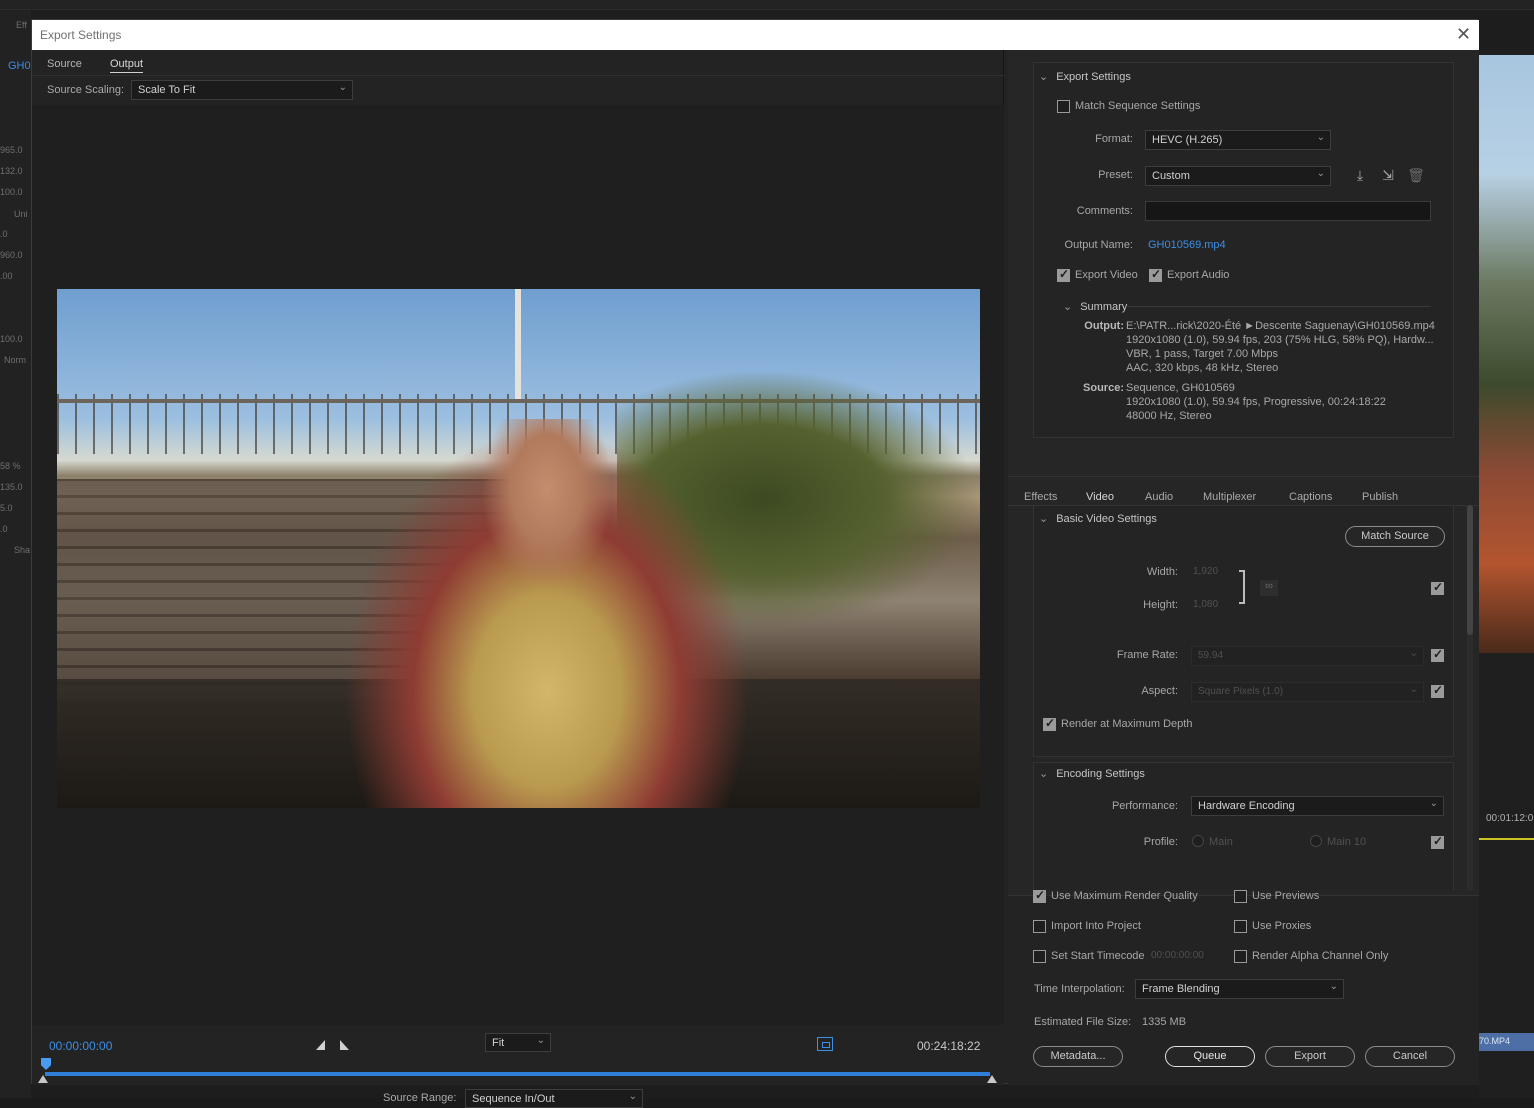  Describe the element at coordinates (1437, 587) in the screenshot. I see `width-height-match-checkbox` at that location.